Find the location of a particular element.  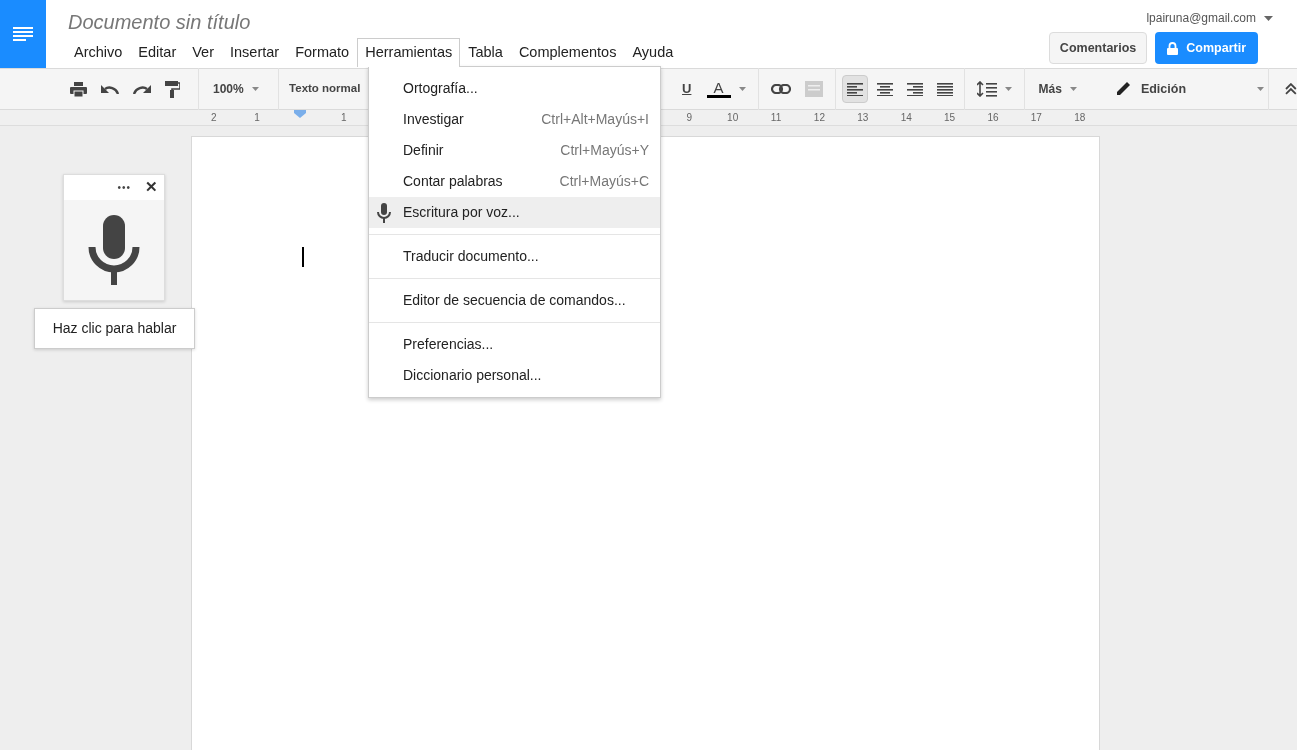

undo-icon is located at coordinates (110, 89).